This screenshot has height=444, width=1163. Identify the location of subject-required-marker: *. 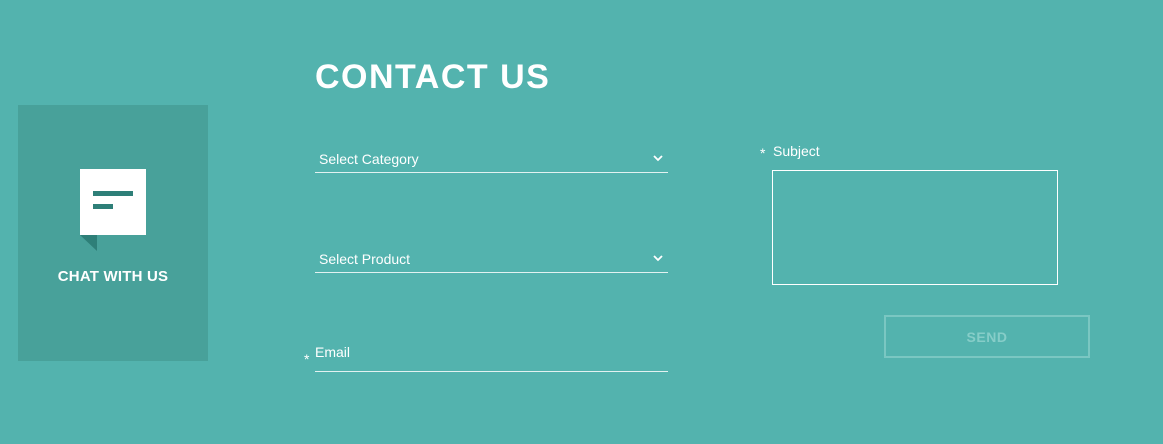
(763, 153).